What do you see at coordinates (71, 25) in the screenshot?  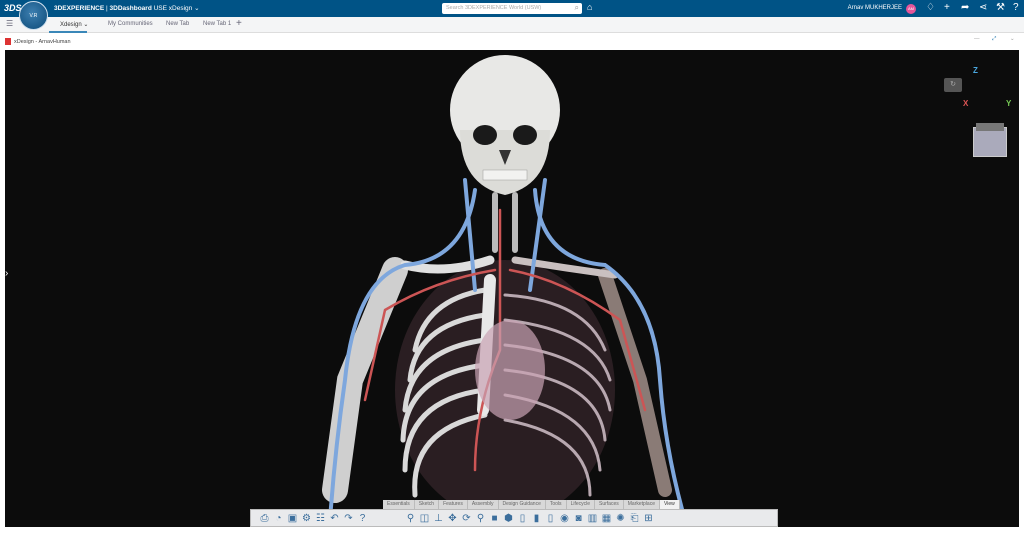 I see `tab-label: Xdesign` at bounding box center [71, 25].